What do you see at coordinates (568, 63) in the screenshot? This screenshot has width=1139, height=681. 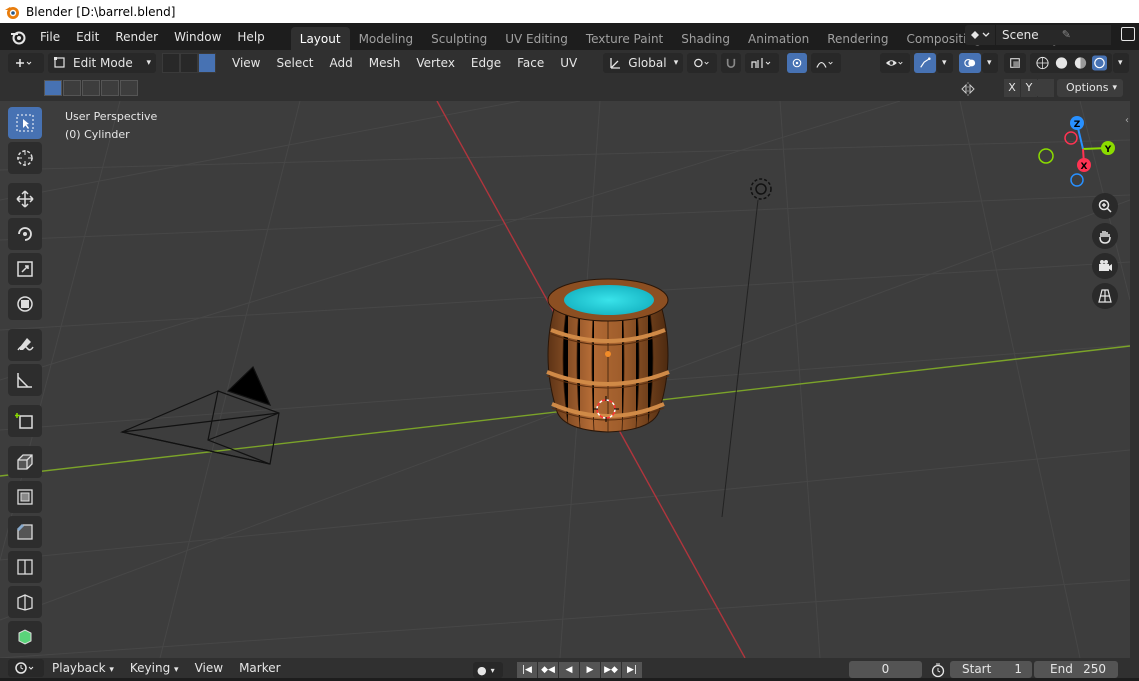 I see `menu-uv: UV` at bounding box center [568, 63].